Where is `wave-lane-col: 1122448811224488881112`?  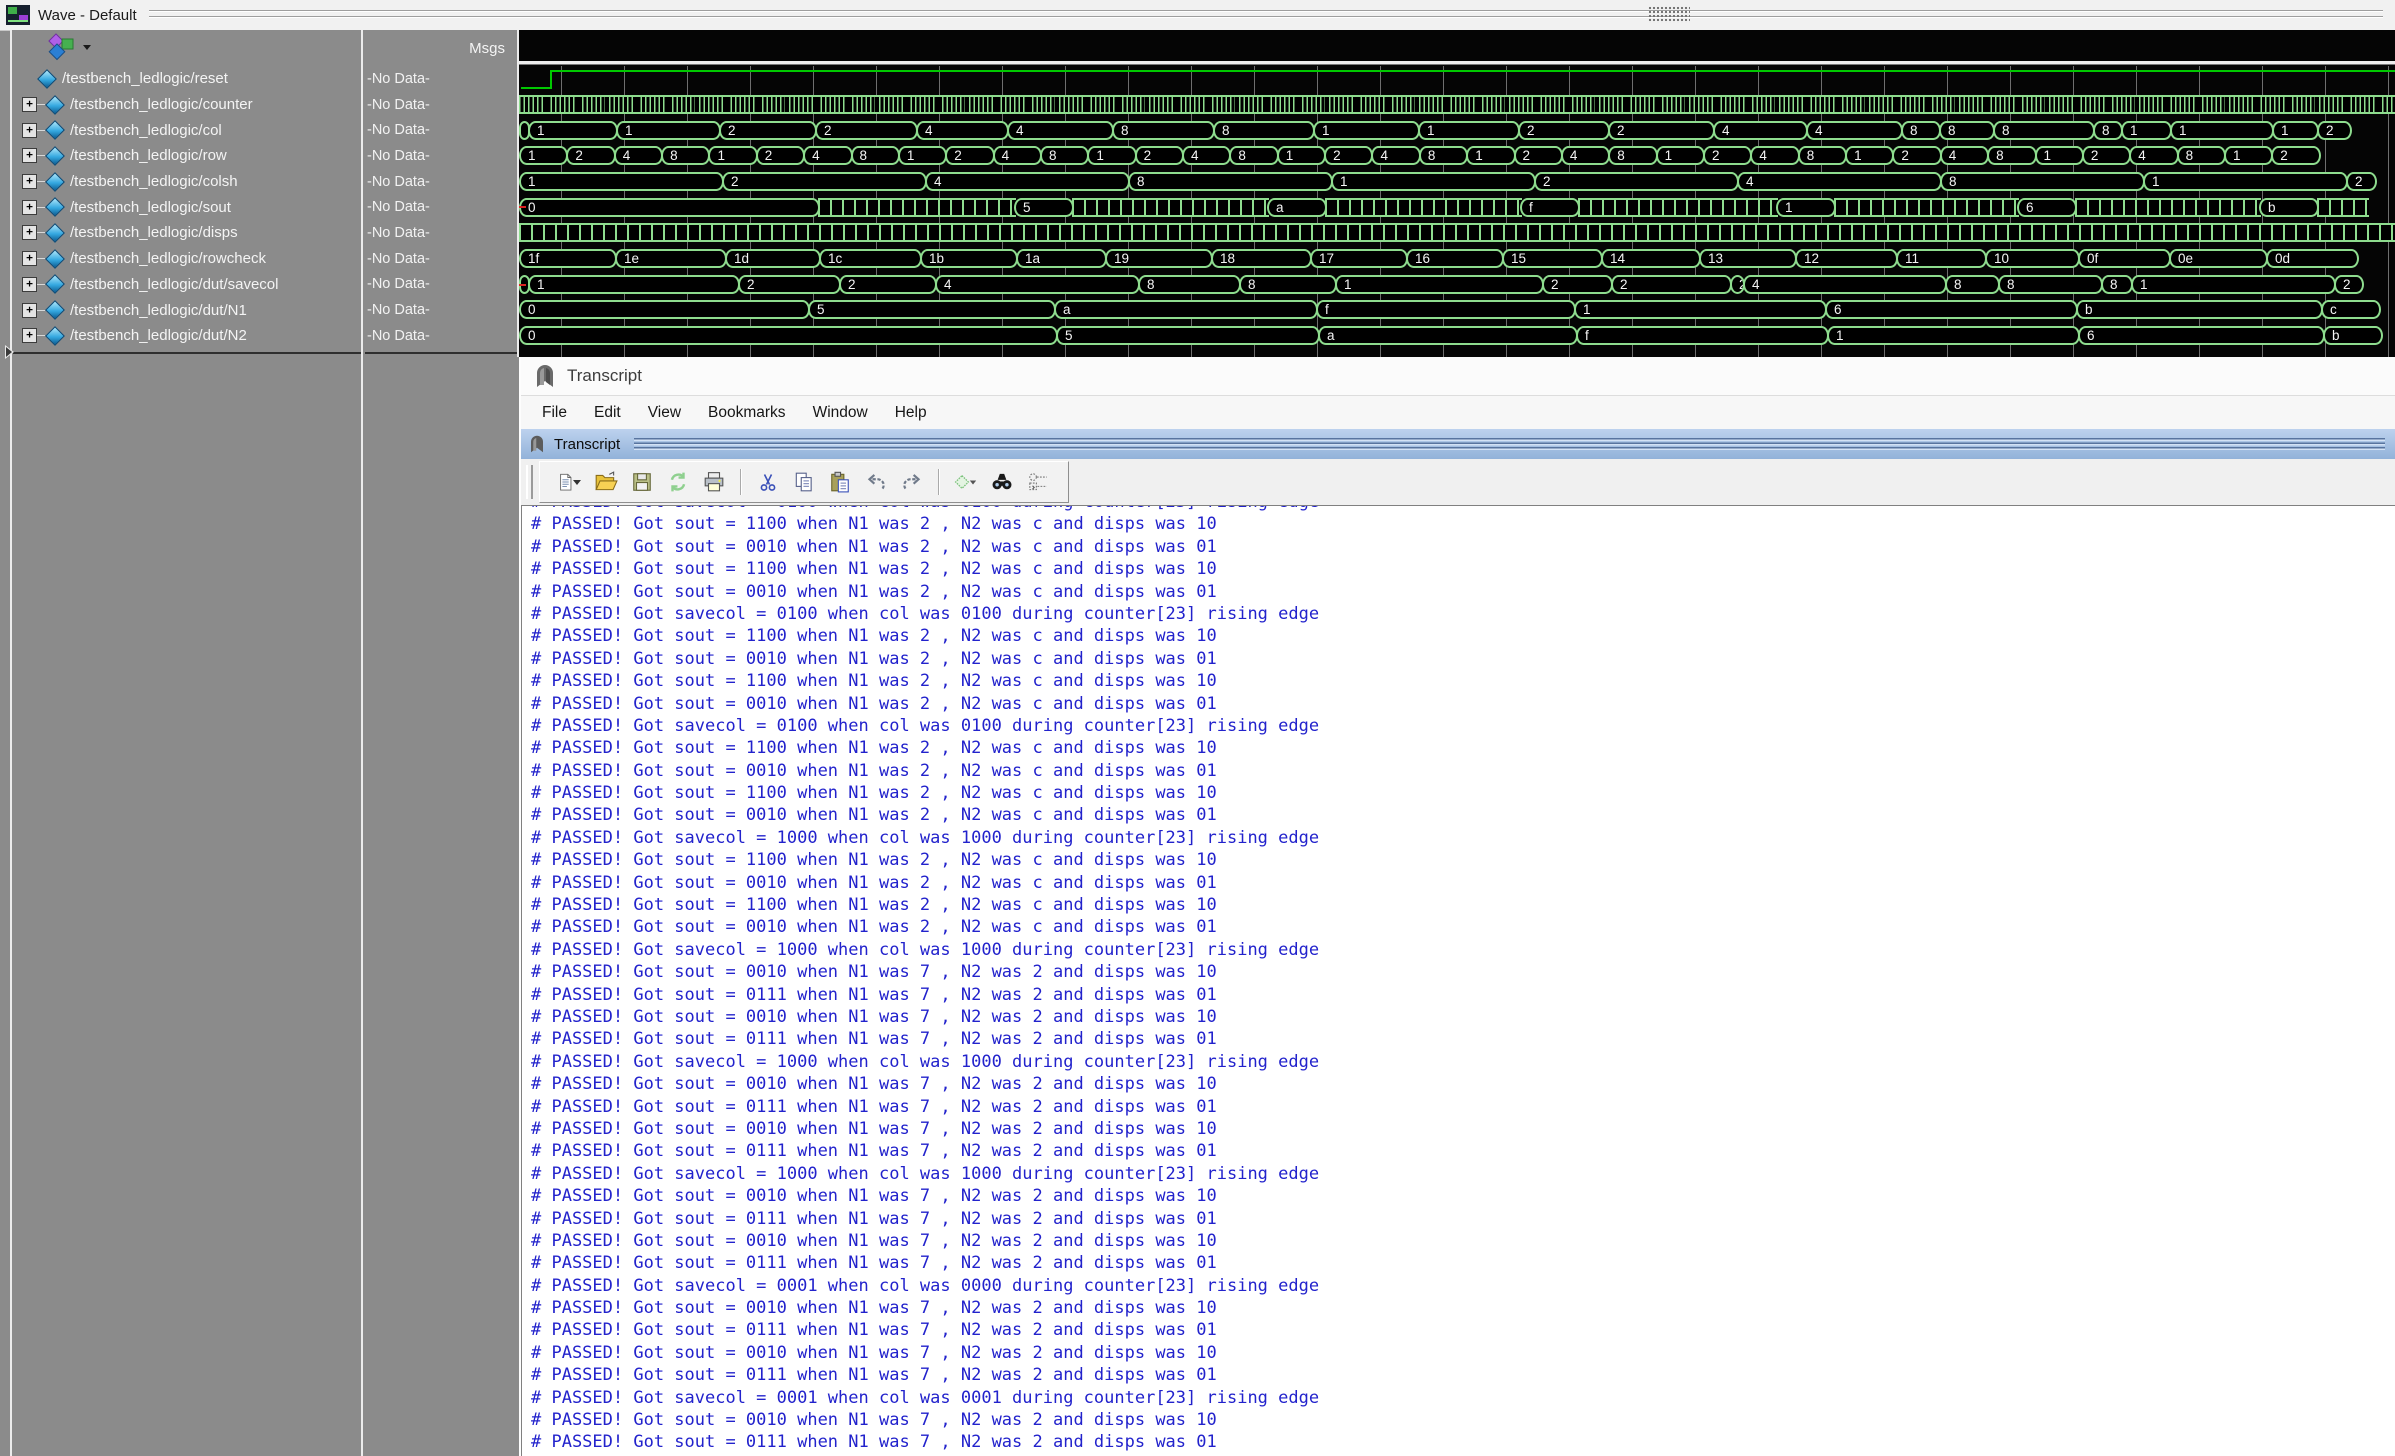 wave-lane-col: 1122448811224488881112 is located at coordinates (1457, 130).